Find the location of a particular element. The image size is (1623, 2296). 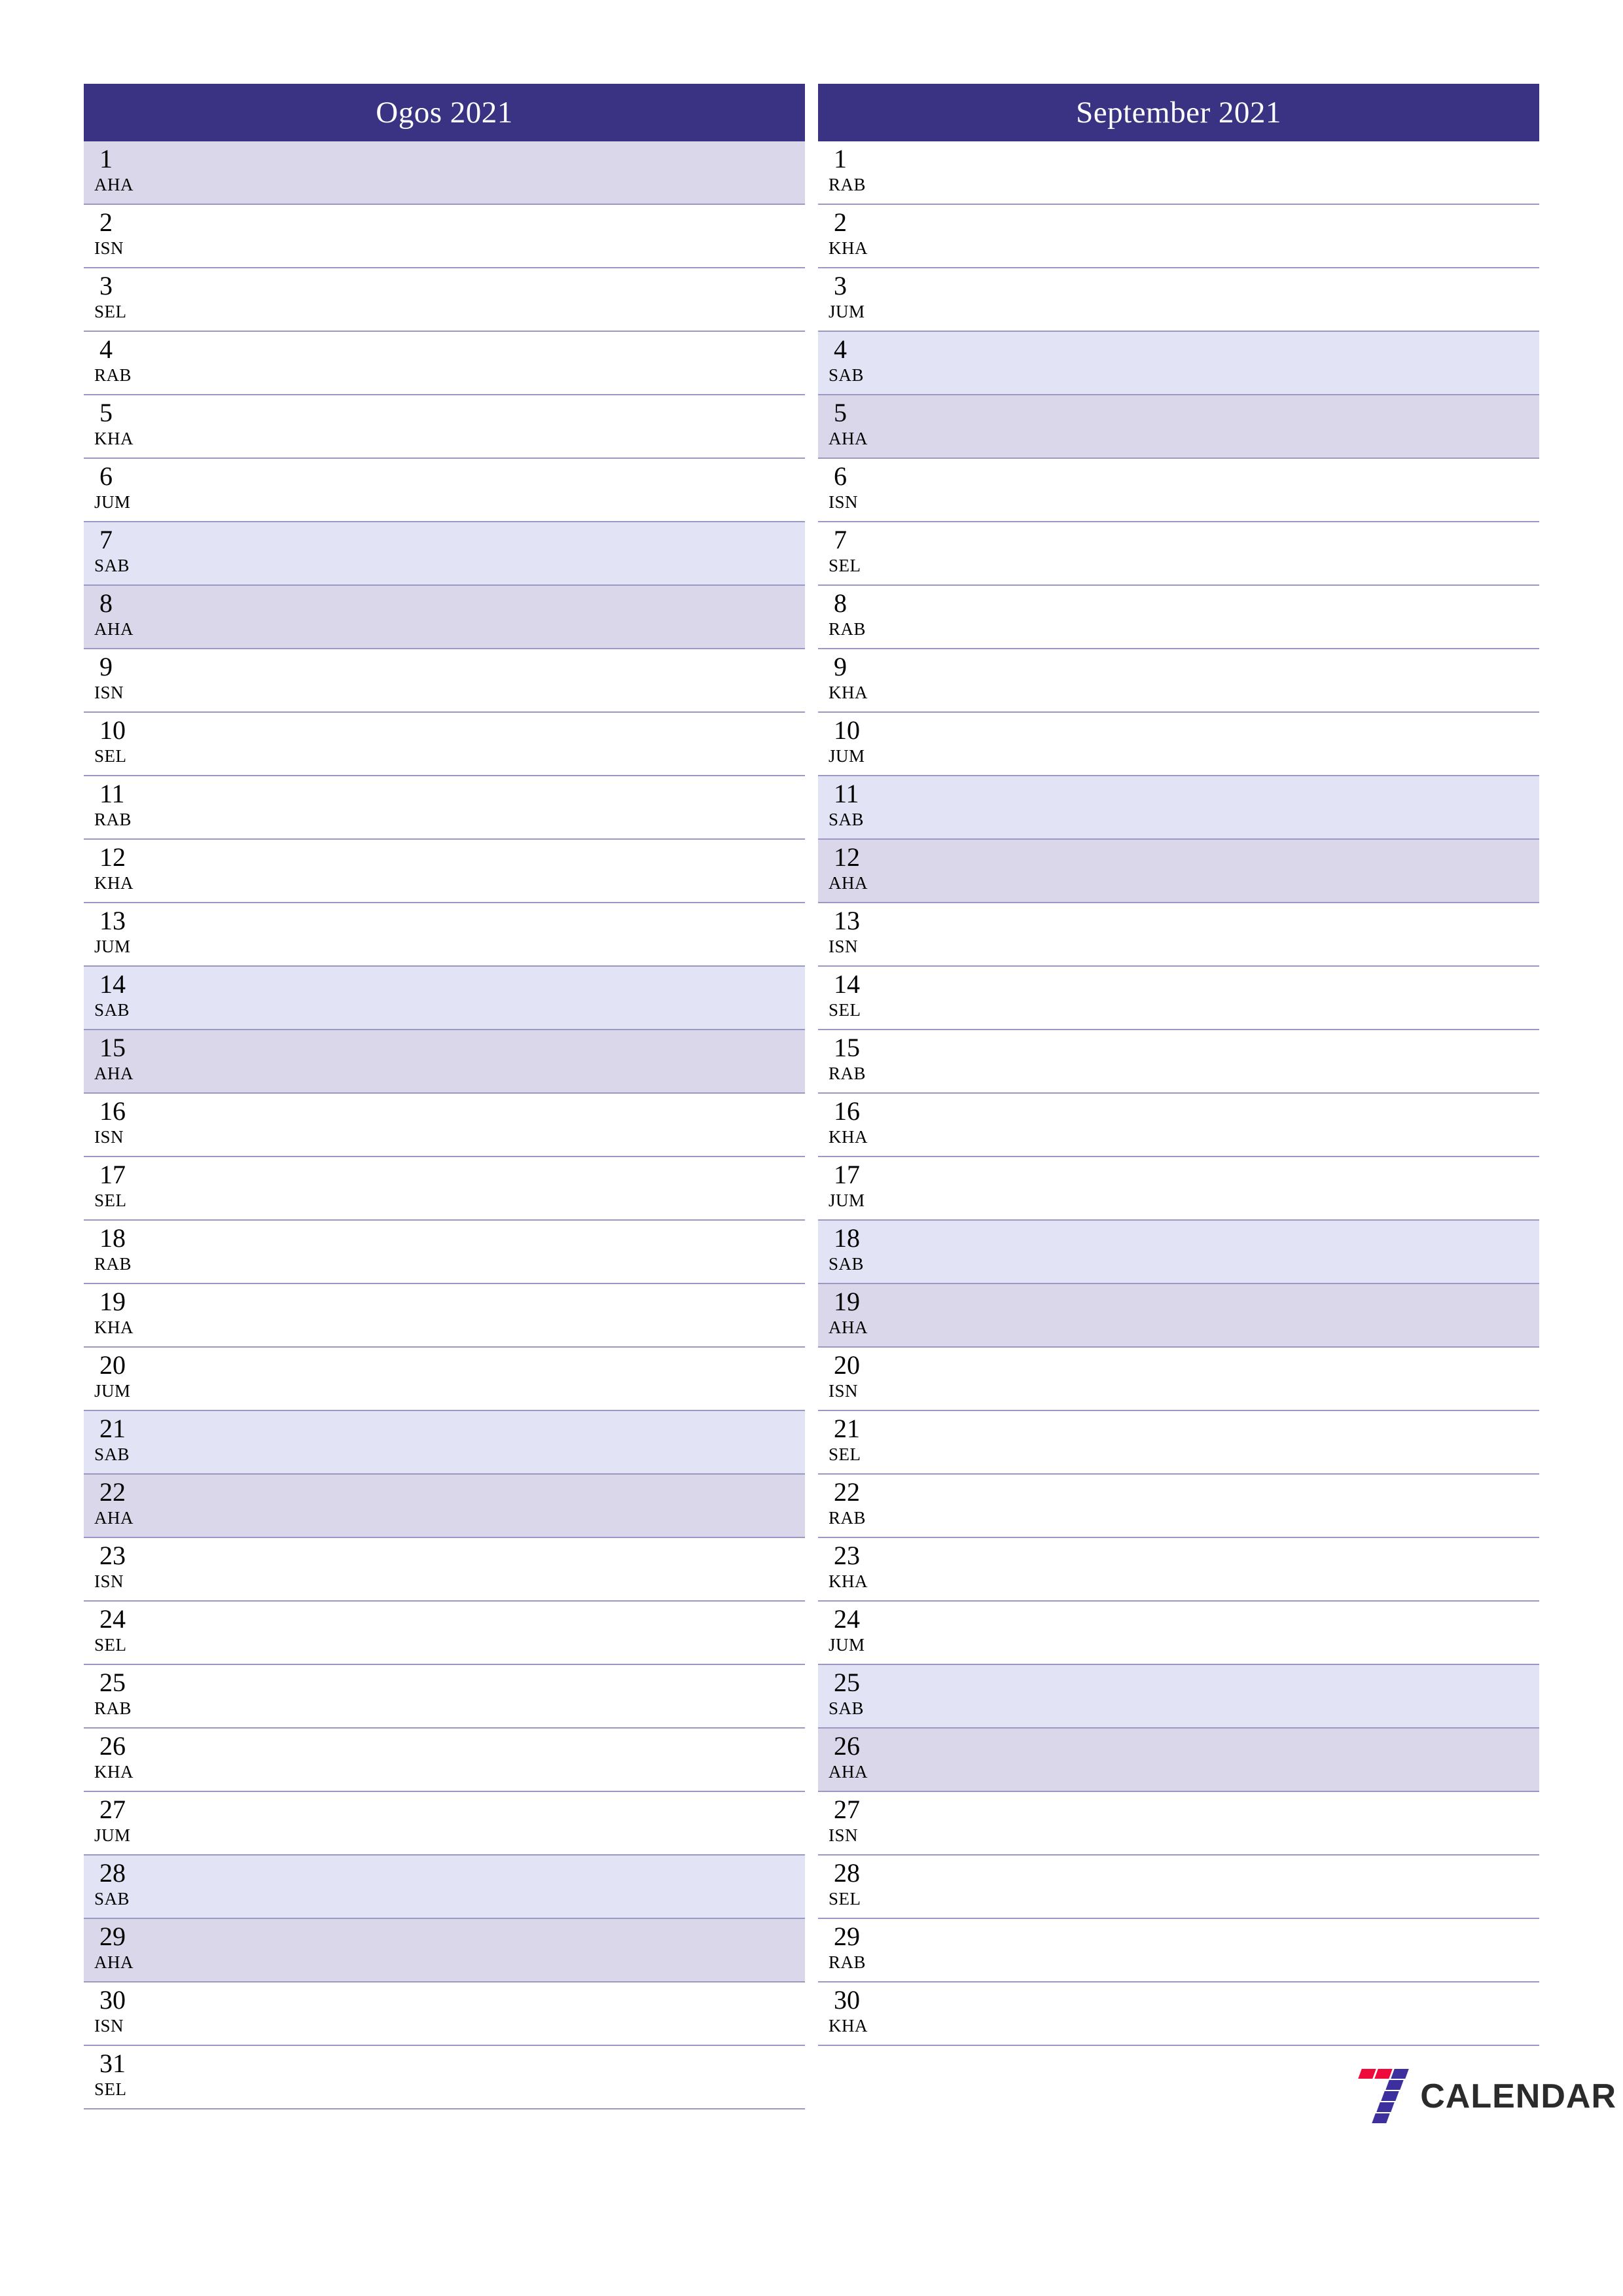

day-row: 2 ISN is located at coordinates (445, 236).